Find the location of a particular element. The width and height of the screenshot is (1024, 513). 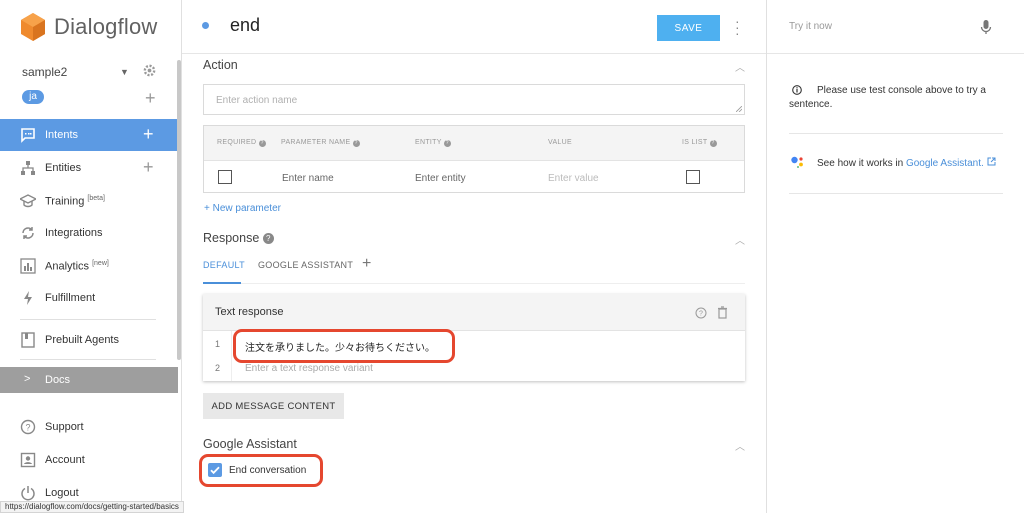

column-header: VALUE is located at coordinates (560, 142).